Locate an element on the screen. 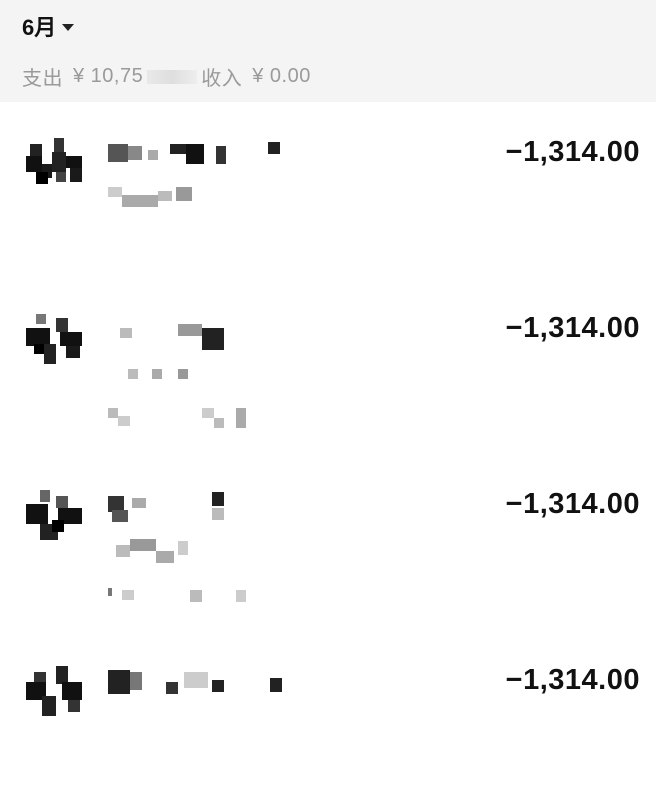  month-label: 6月 is located at coordinates (39, 27).